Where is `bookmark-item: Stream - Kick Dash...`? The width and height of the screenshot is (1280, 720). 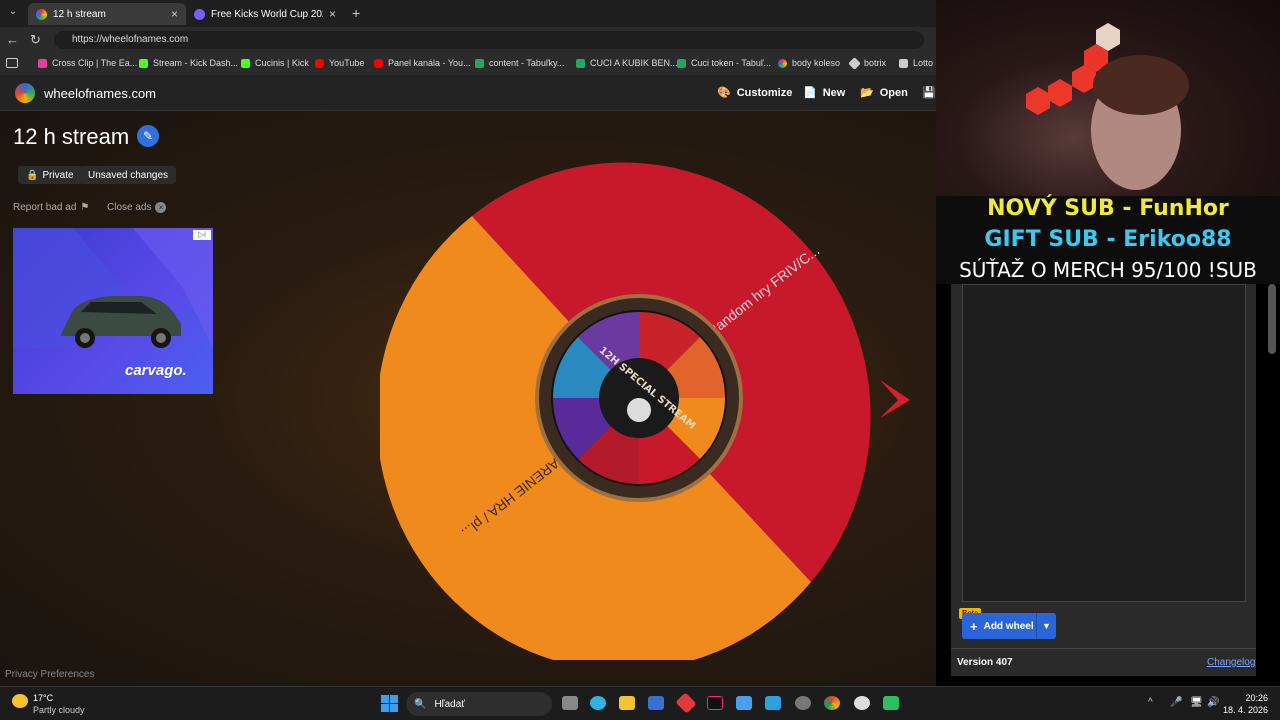
bookmark-item: Stream - Kick Dash... is located at coordinates (188, 63).